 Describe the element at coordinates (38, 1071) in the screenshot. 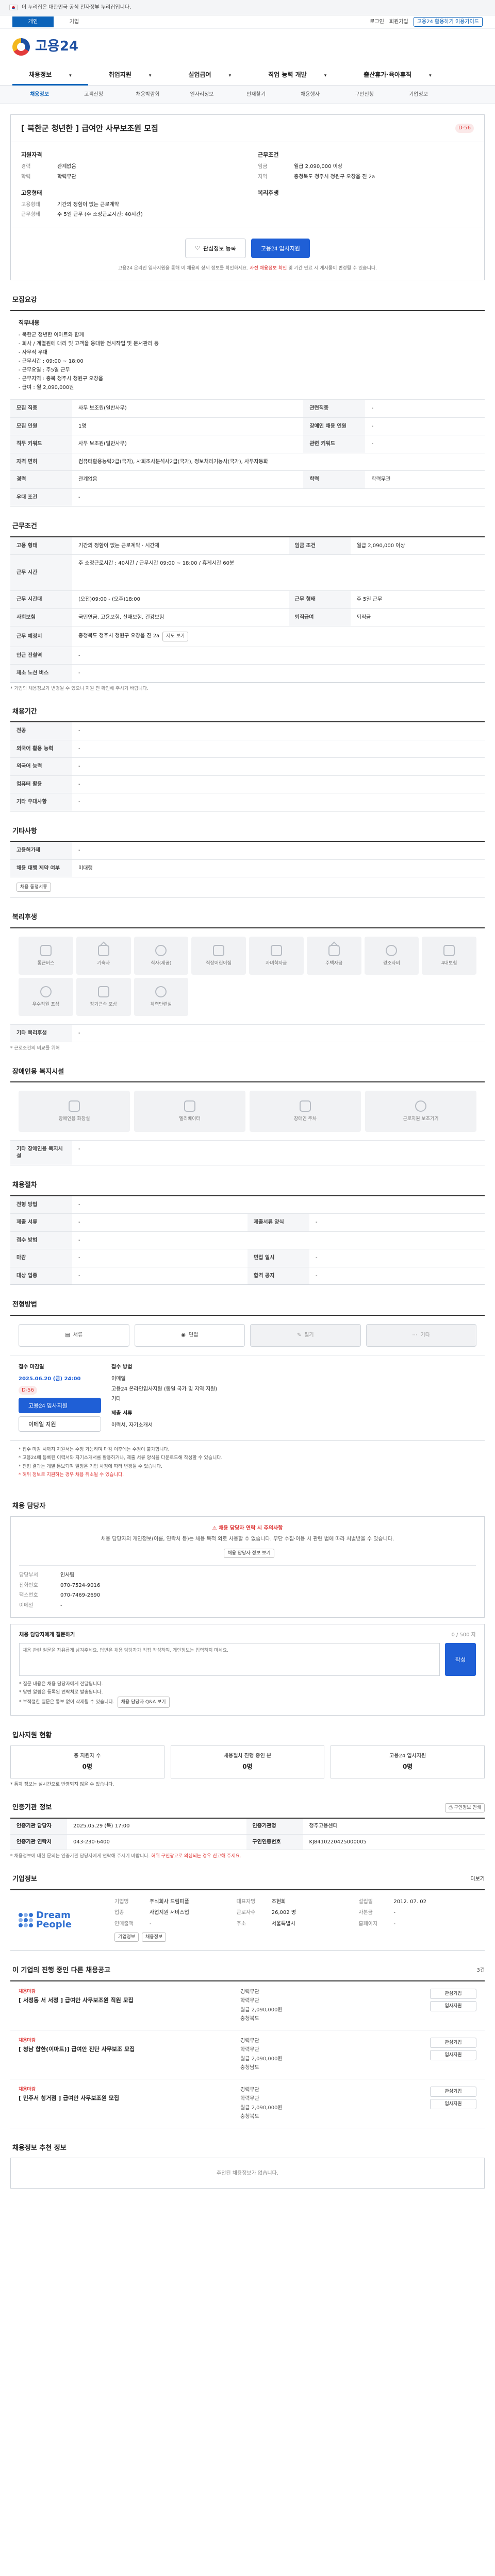

I see `section-title: 장애인용 복지시설` at that location.